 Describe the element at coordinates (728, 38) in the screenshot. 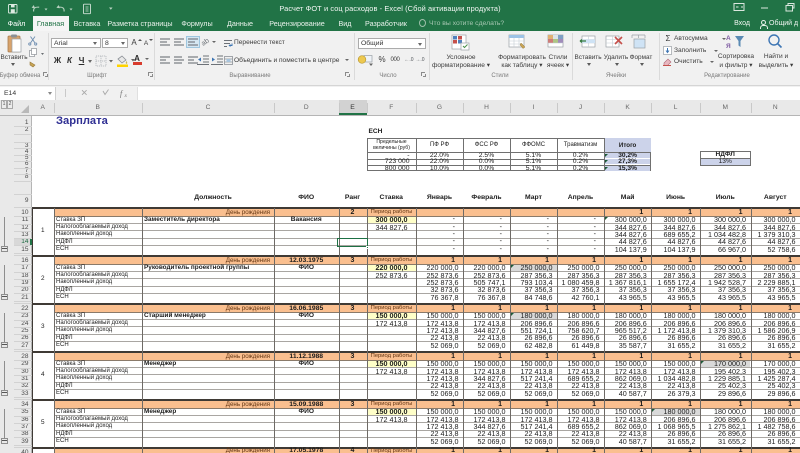

I see `svg-text: А` at that location.